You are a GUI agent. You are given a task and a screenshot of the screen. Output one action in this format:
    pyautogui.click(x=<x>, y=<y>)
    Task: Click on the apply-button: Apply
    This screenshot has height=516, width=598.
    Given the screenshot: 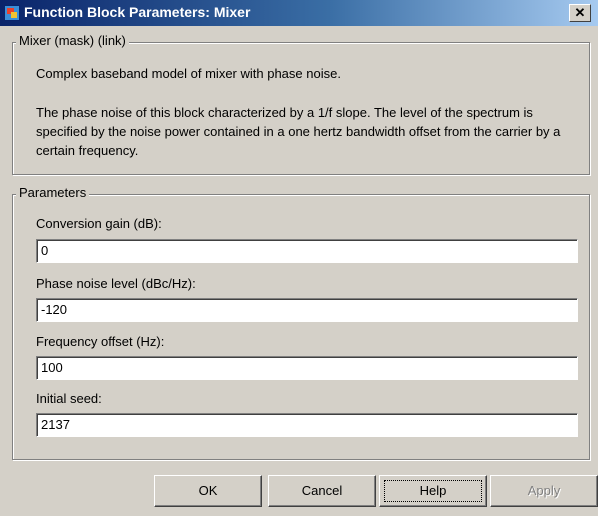 What is the action you would take?
    pyautogui.click(x=544, y=491)
    